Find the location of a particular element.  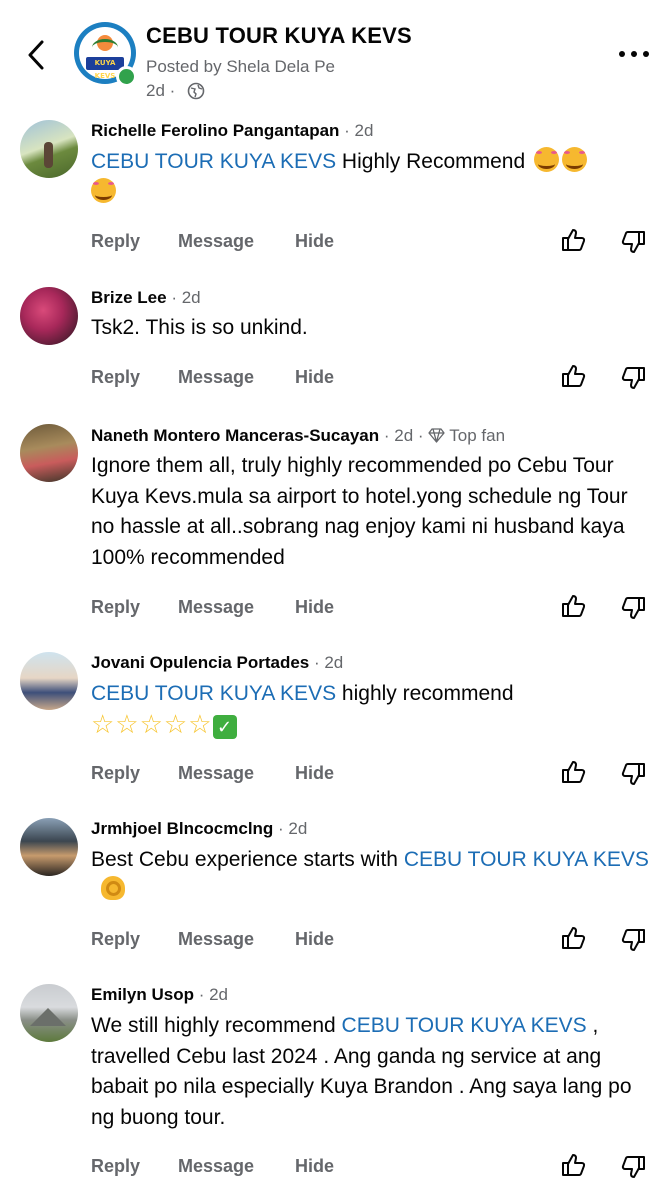

commenter-name: Richelle Ferolino Pangantapan is located at coordinates (215, 130).